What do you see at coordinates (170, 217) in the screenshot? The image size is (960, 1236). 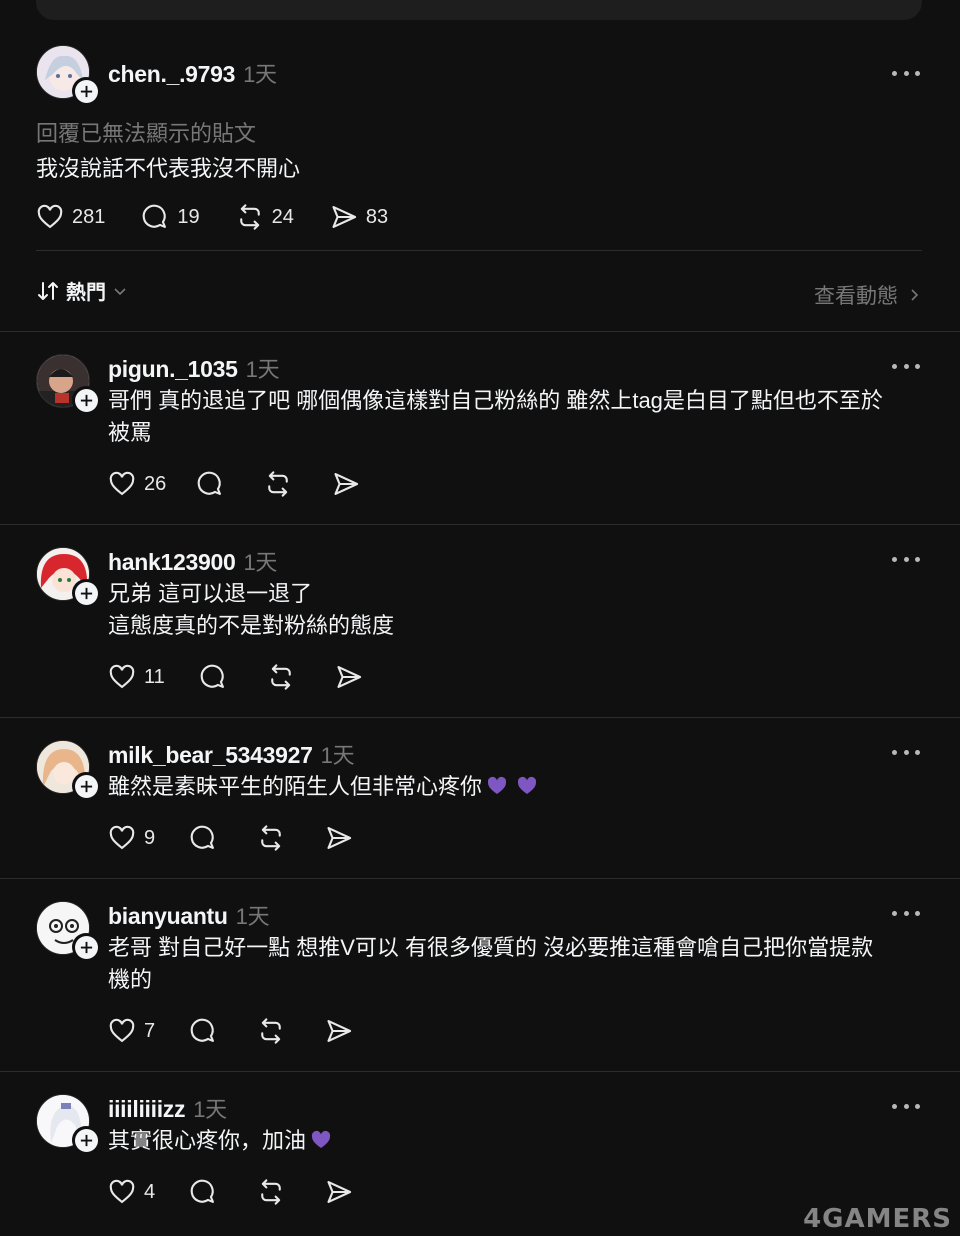 I see `comment-button: 19` at bounding box center [170, 217].